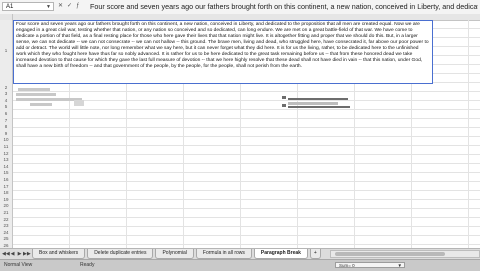 The width and height of the screenshot is (480, 271). I want to click on row-number: 12, so click(6, 153).